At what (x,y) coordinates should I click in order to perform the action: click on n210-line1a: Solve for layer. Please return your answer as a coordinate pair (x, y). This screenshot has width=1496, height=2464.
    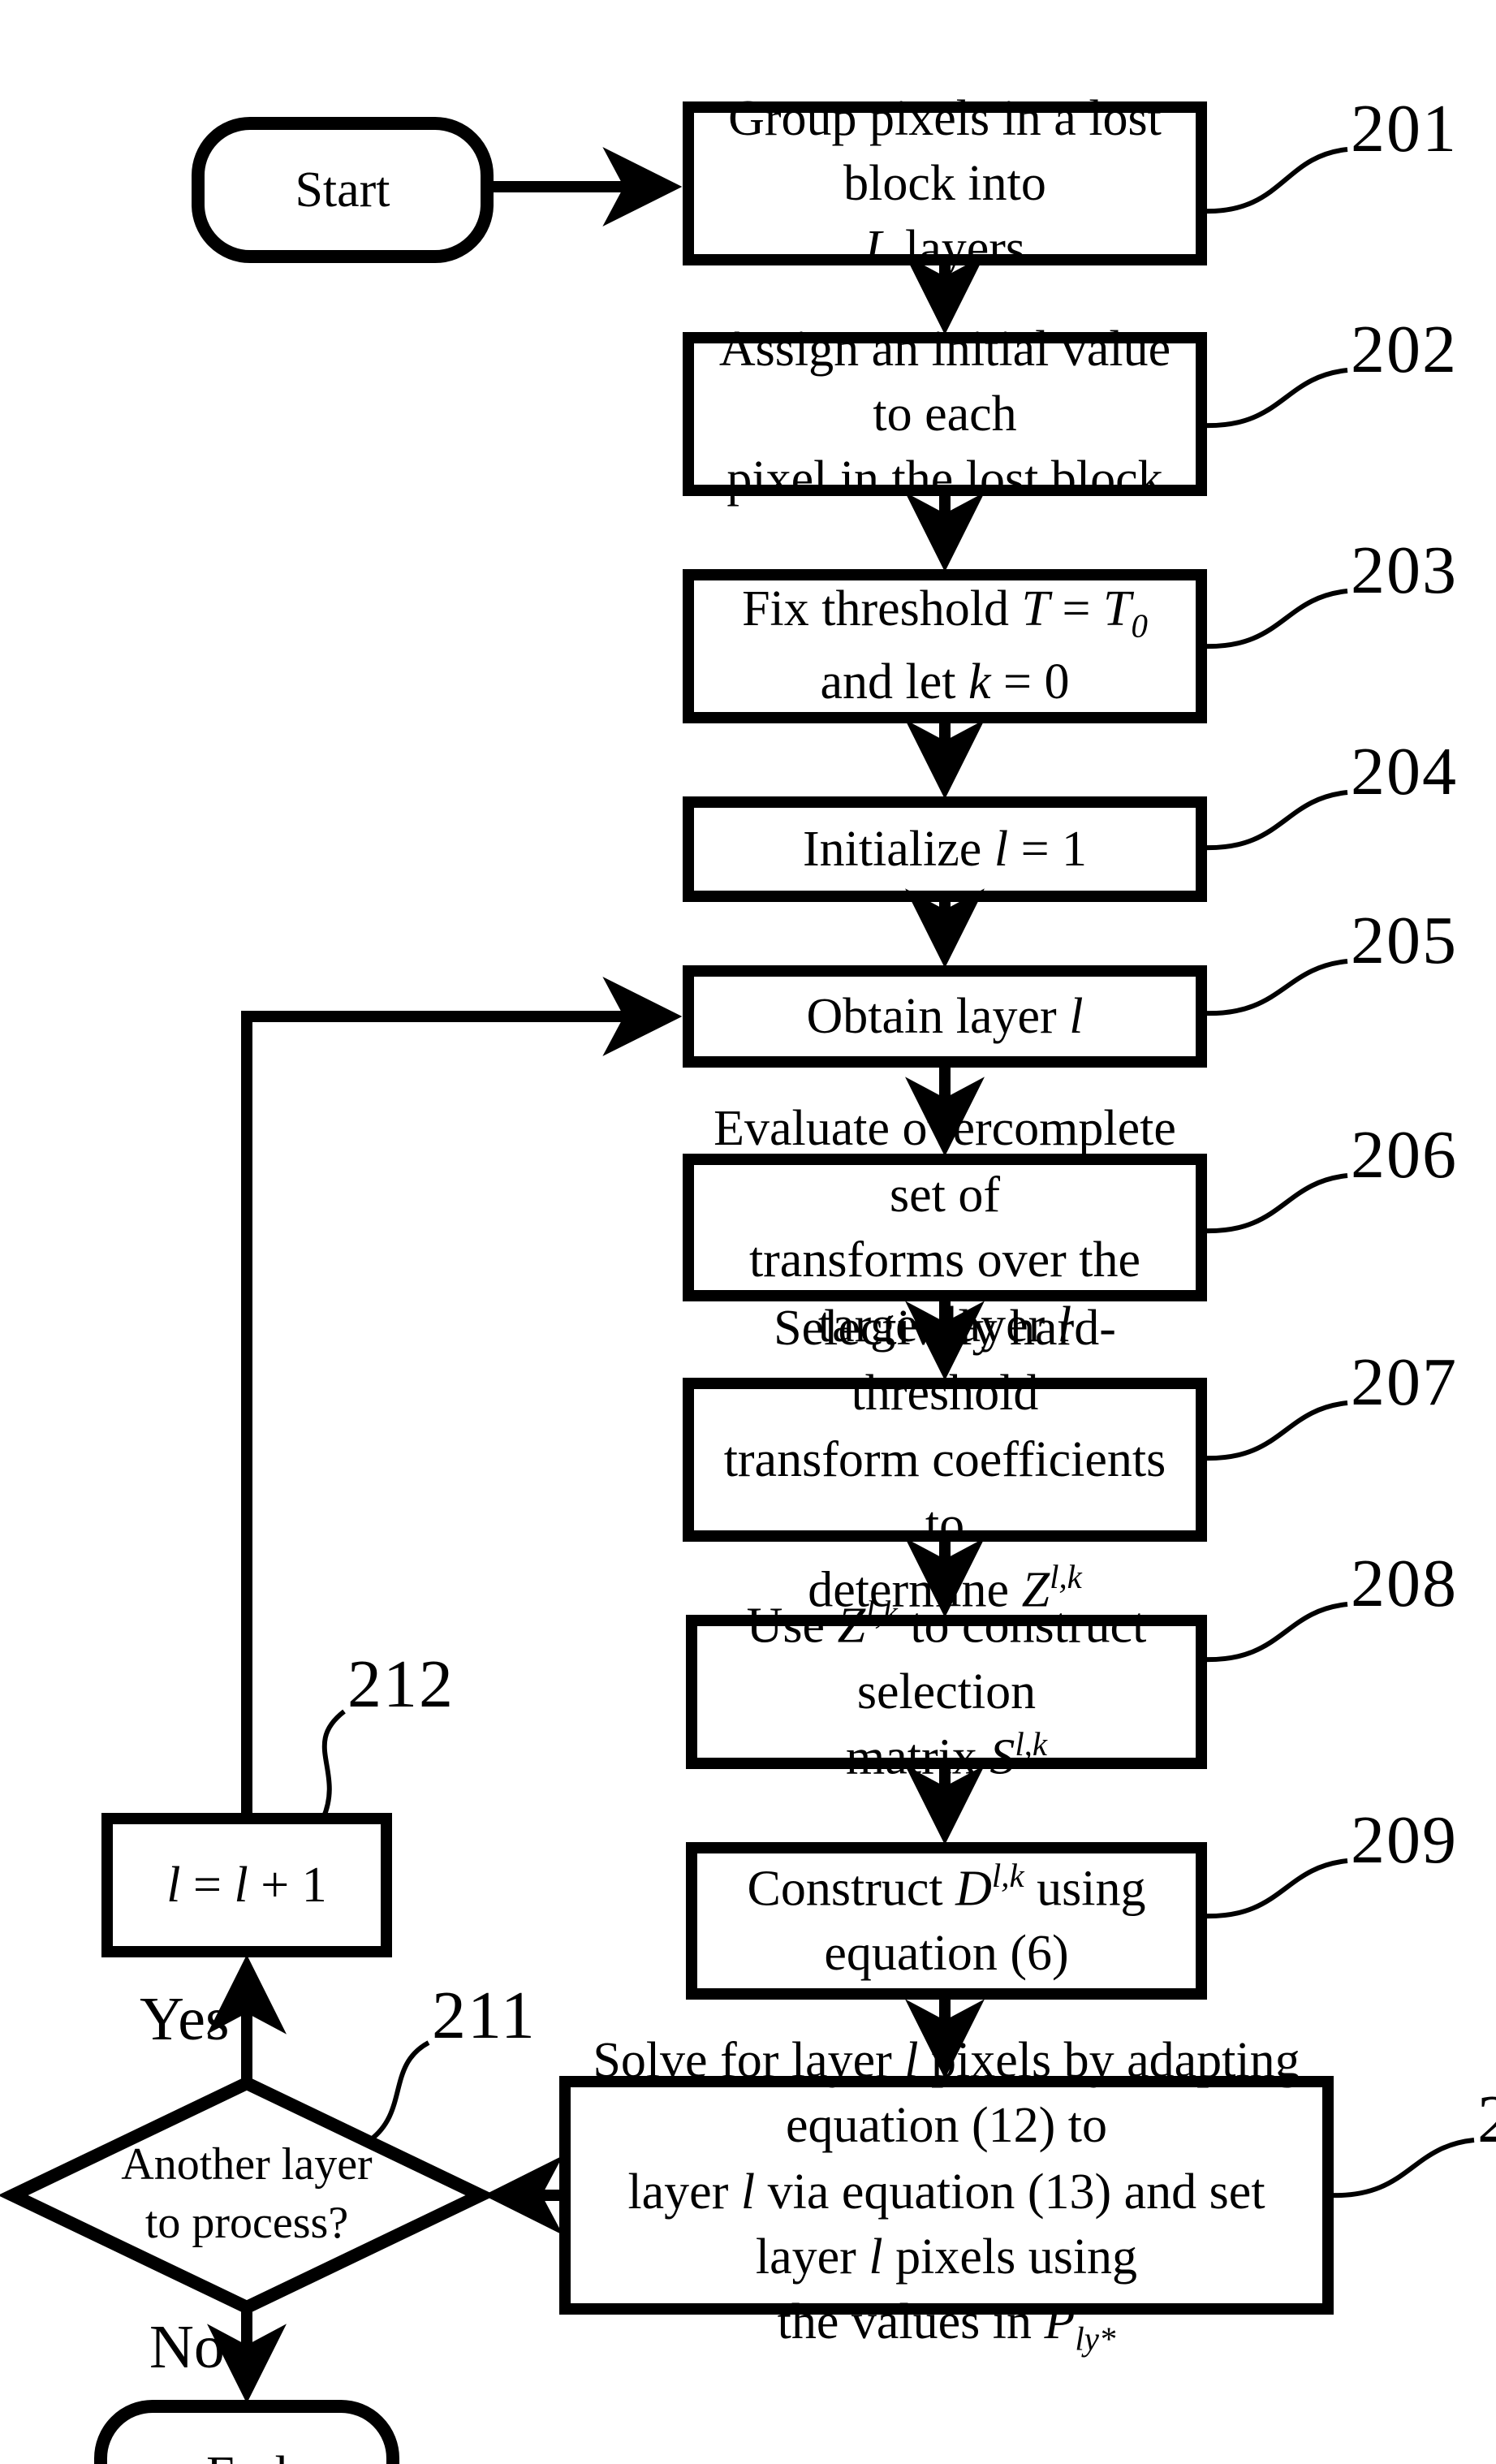
    Looking at the image, I should click on (749, 2060).